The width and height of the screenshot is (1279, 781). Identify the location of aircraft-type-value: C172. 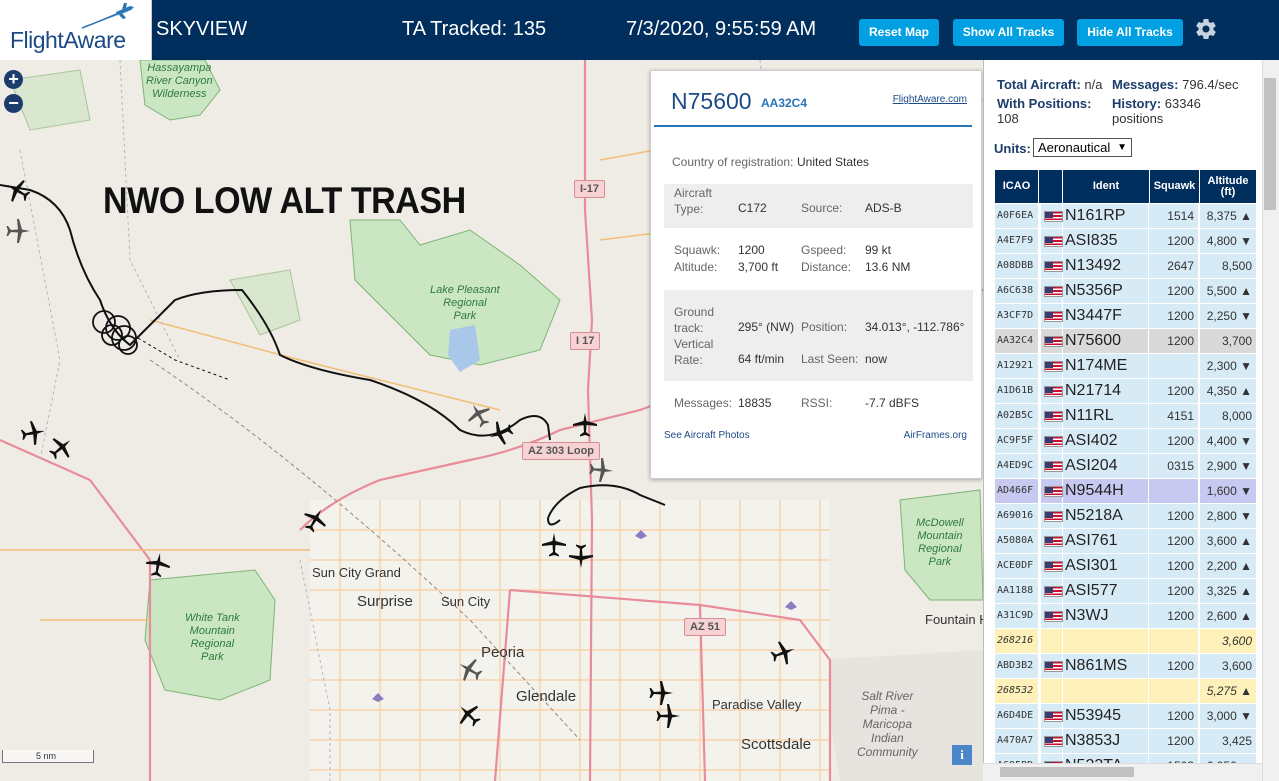
(752, 208).